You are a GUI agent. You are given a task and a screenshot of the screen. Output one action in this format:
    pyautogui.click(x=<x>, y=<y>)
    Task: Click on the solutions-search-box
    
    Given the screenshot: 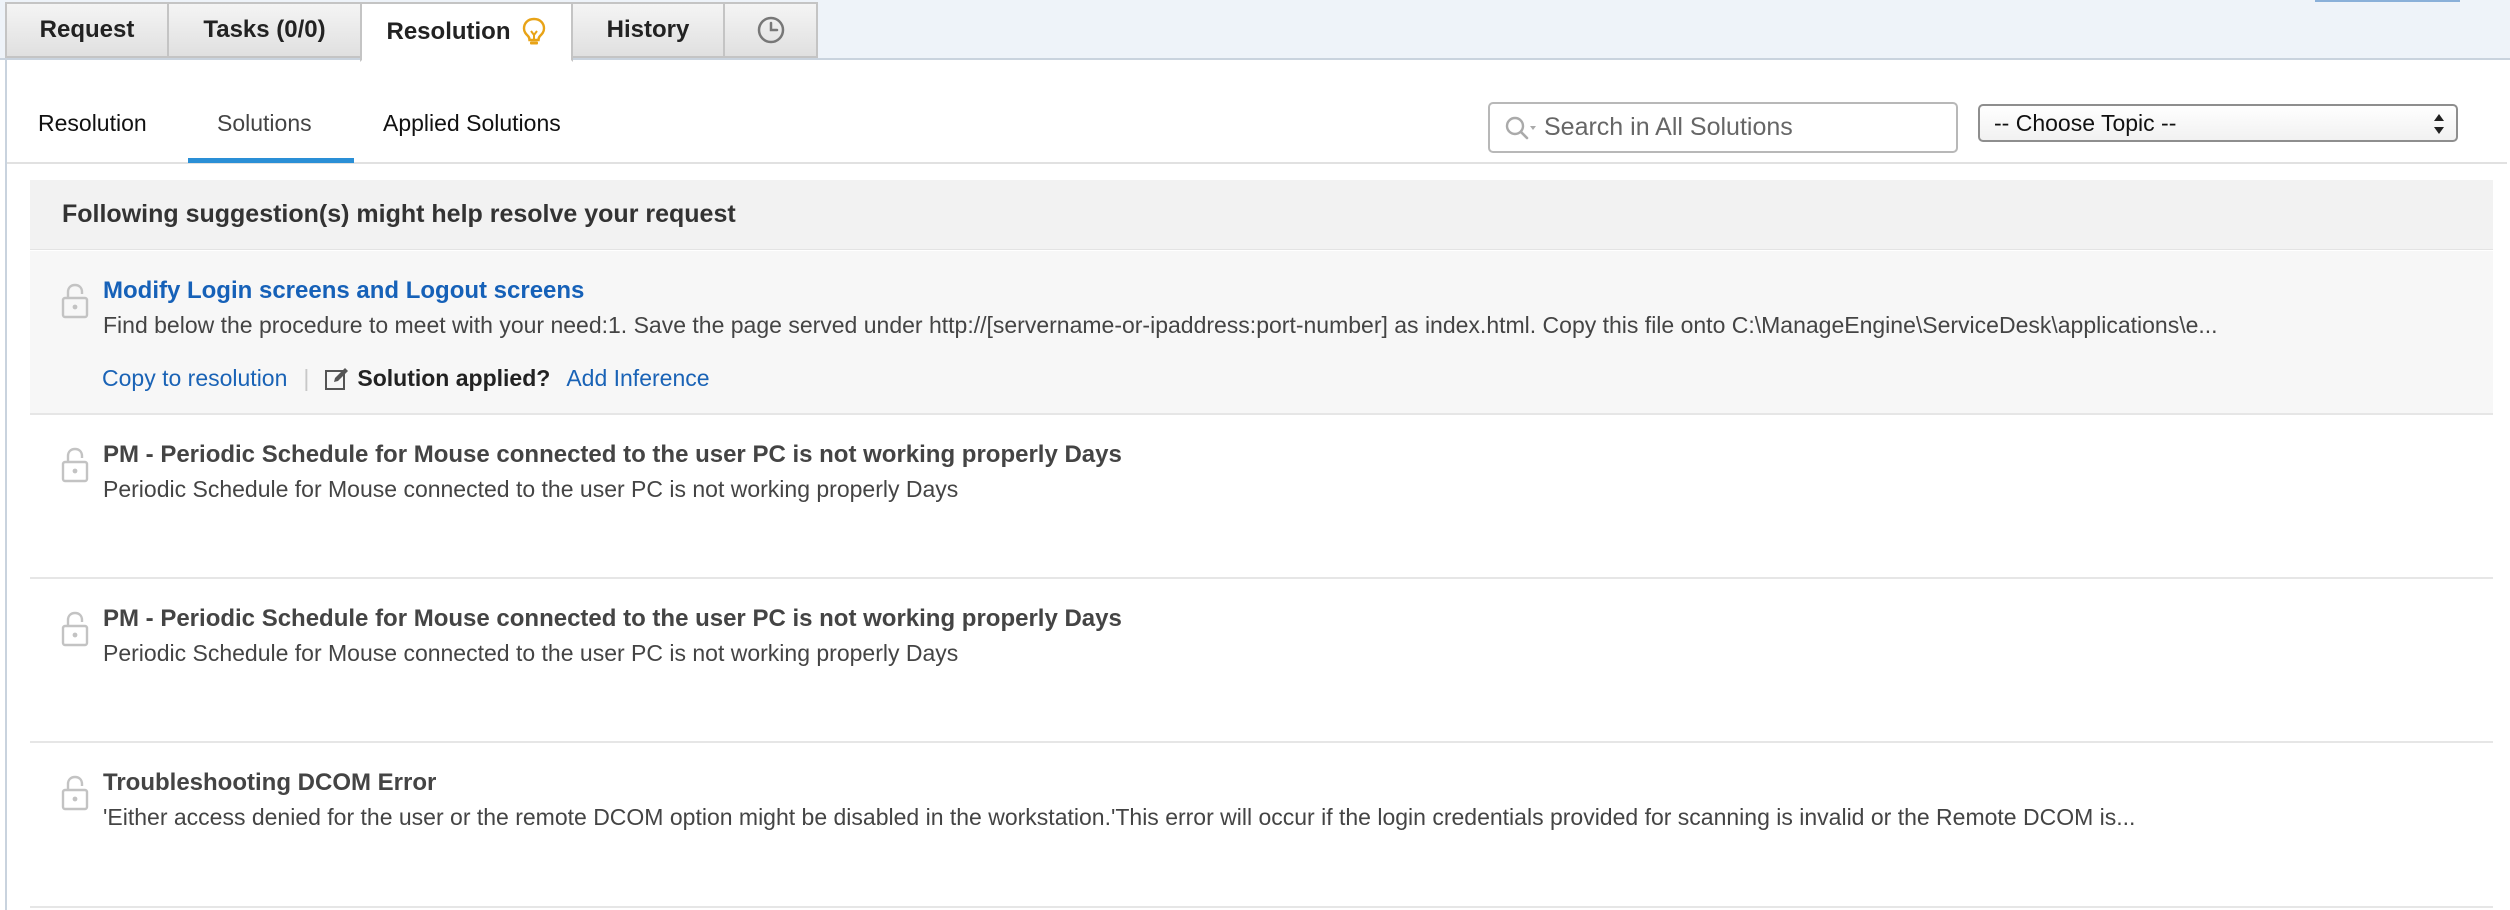 What is the action you would take?
    pyautogui.click(x=1723, y=127)
    